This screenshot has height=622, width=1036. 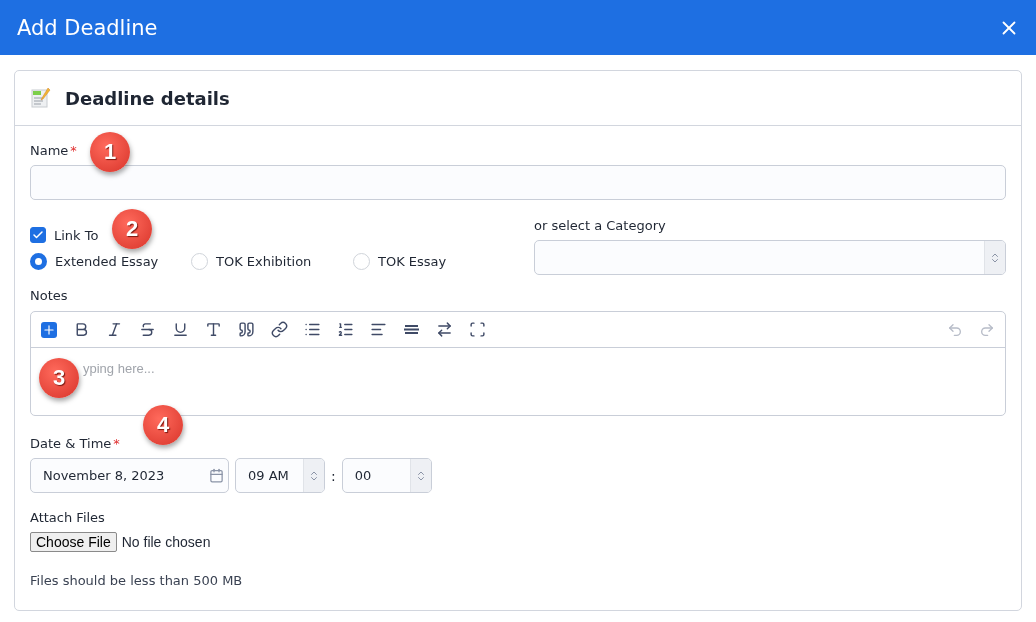 I want to click on insert-icon, so click(x=49, y=329).